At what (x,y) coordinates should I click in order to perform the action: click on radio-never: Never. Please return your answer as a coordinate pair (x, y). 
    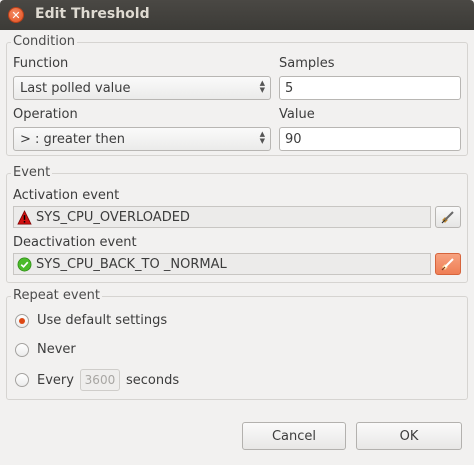
    Looking at the image, I should click on (45, 349).